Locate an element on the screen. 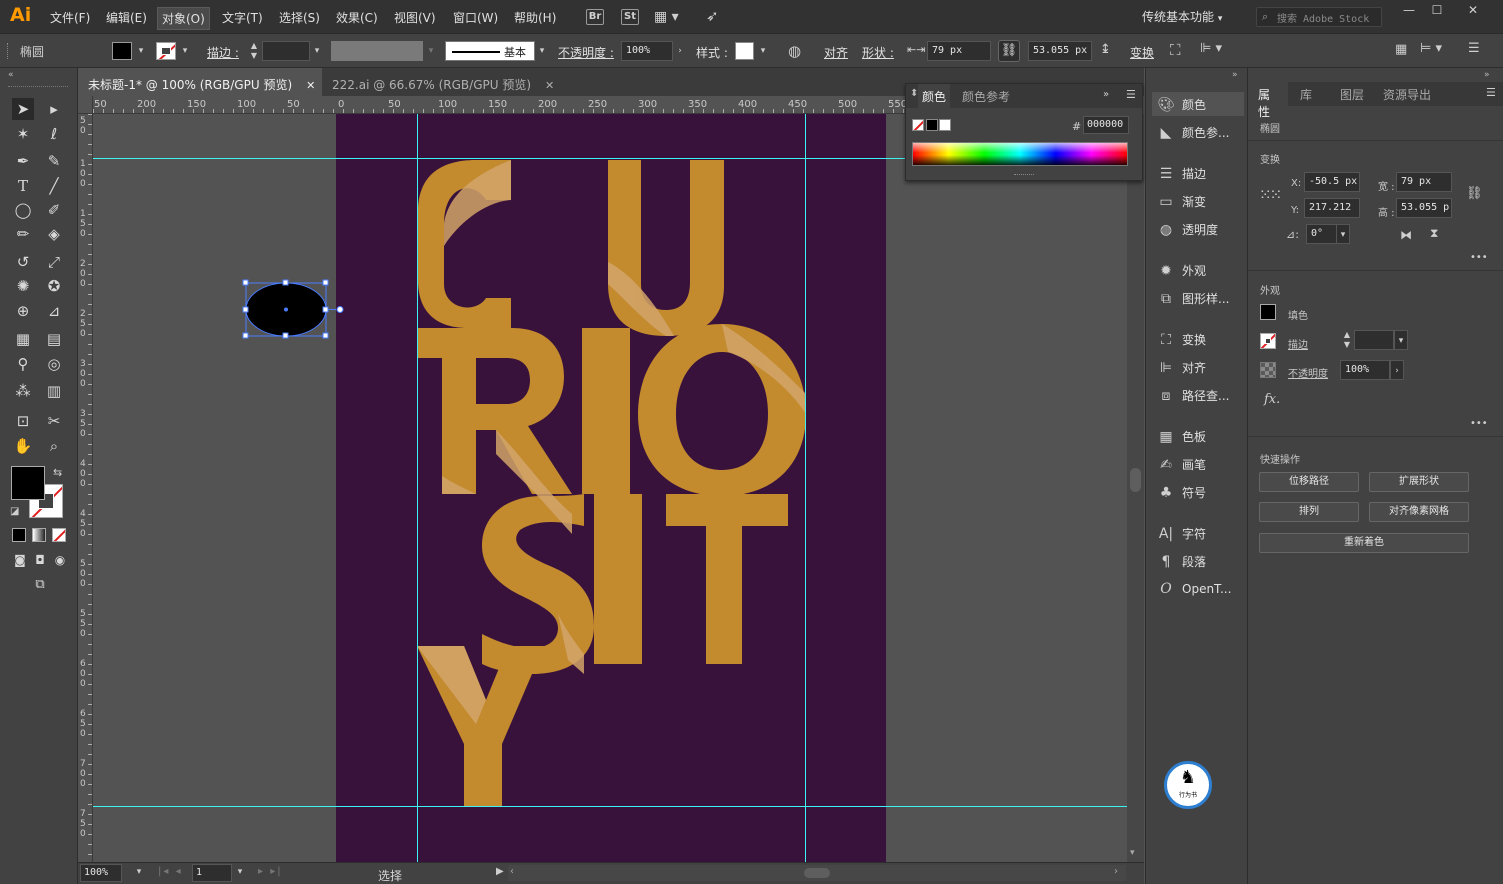  stroke-weight-field is located at coordinates (286, 51).